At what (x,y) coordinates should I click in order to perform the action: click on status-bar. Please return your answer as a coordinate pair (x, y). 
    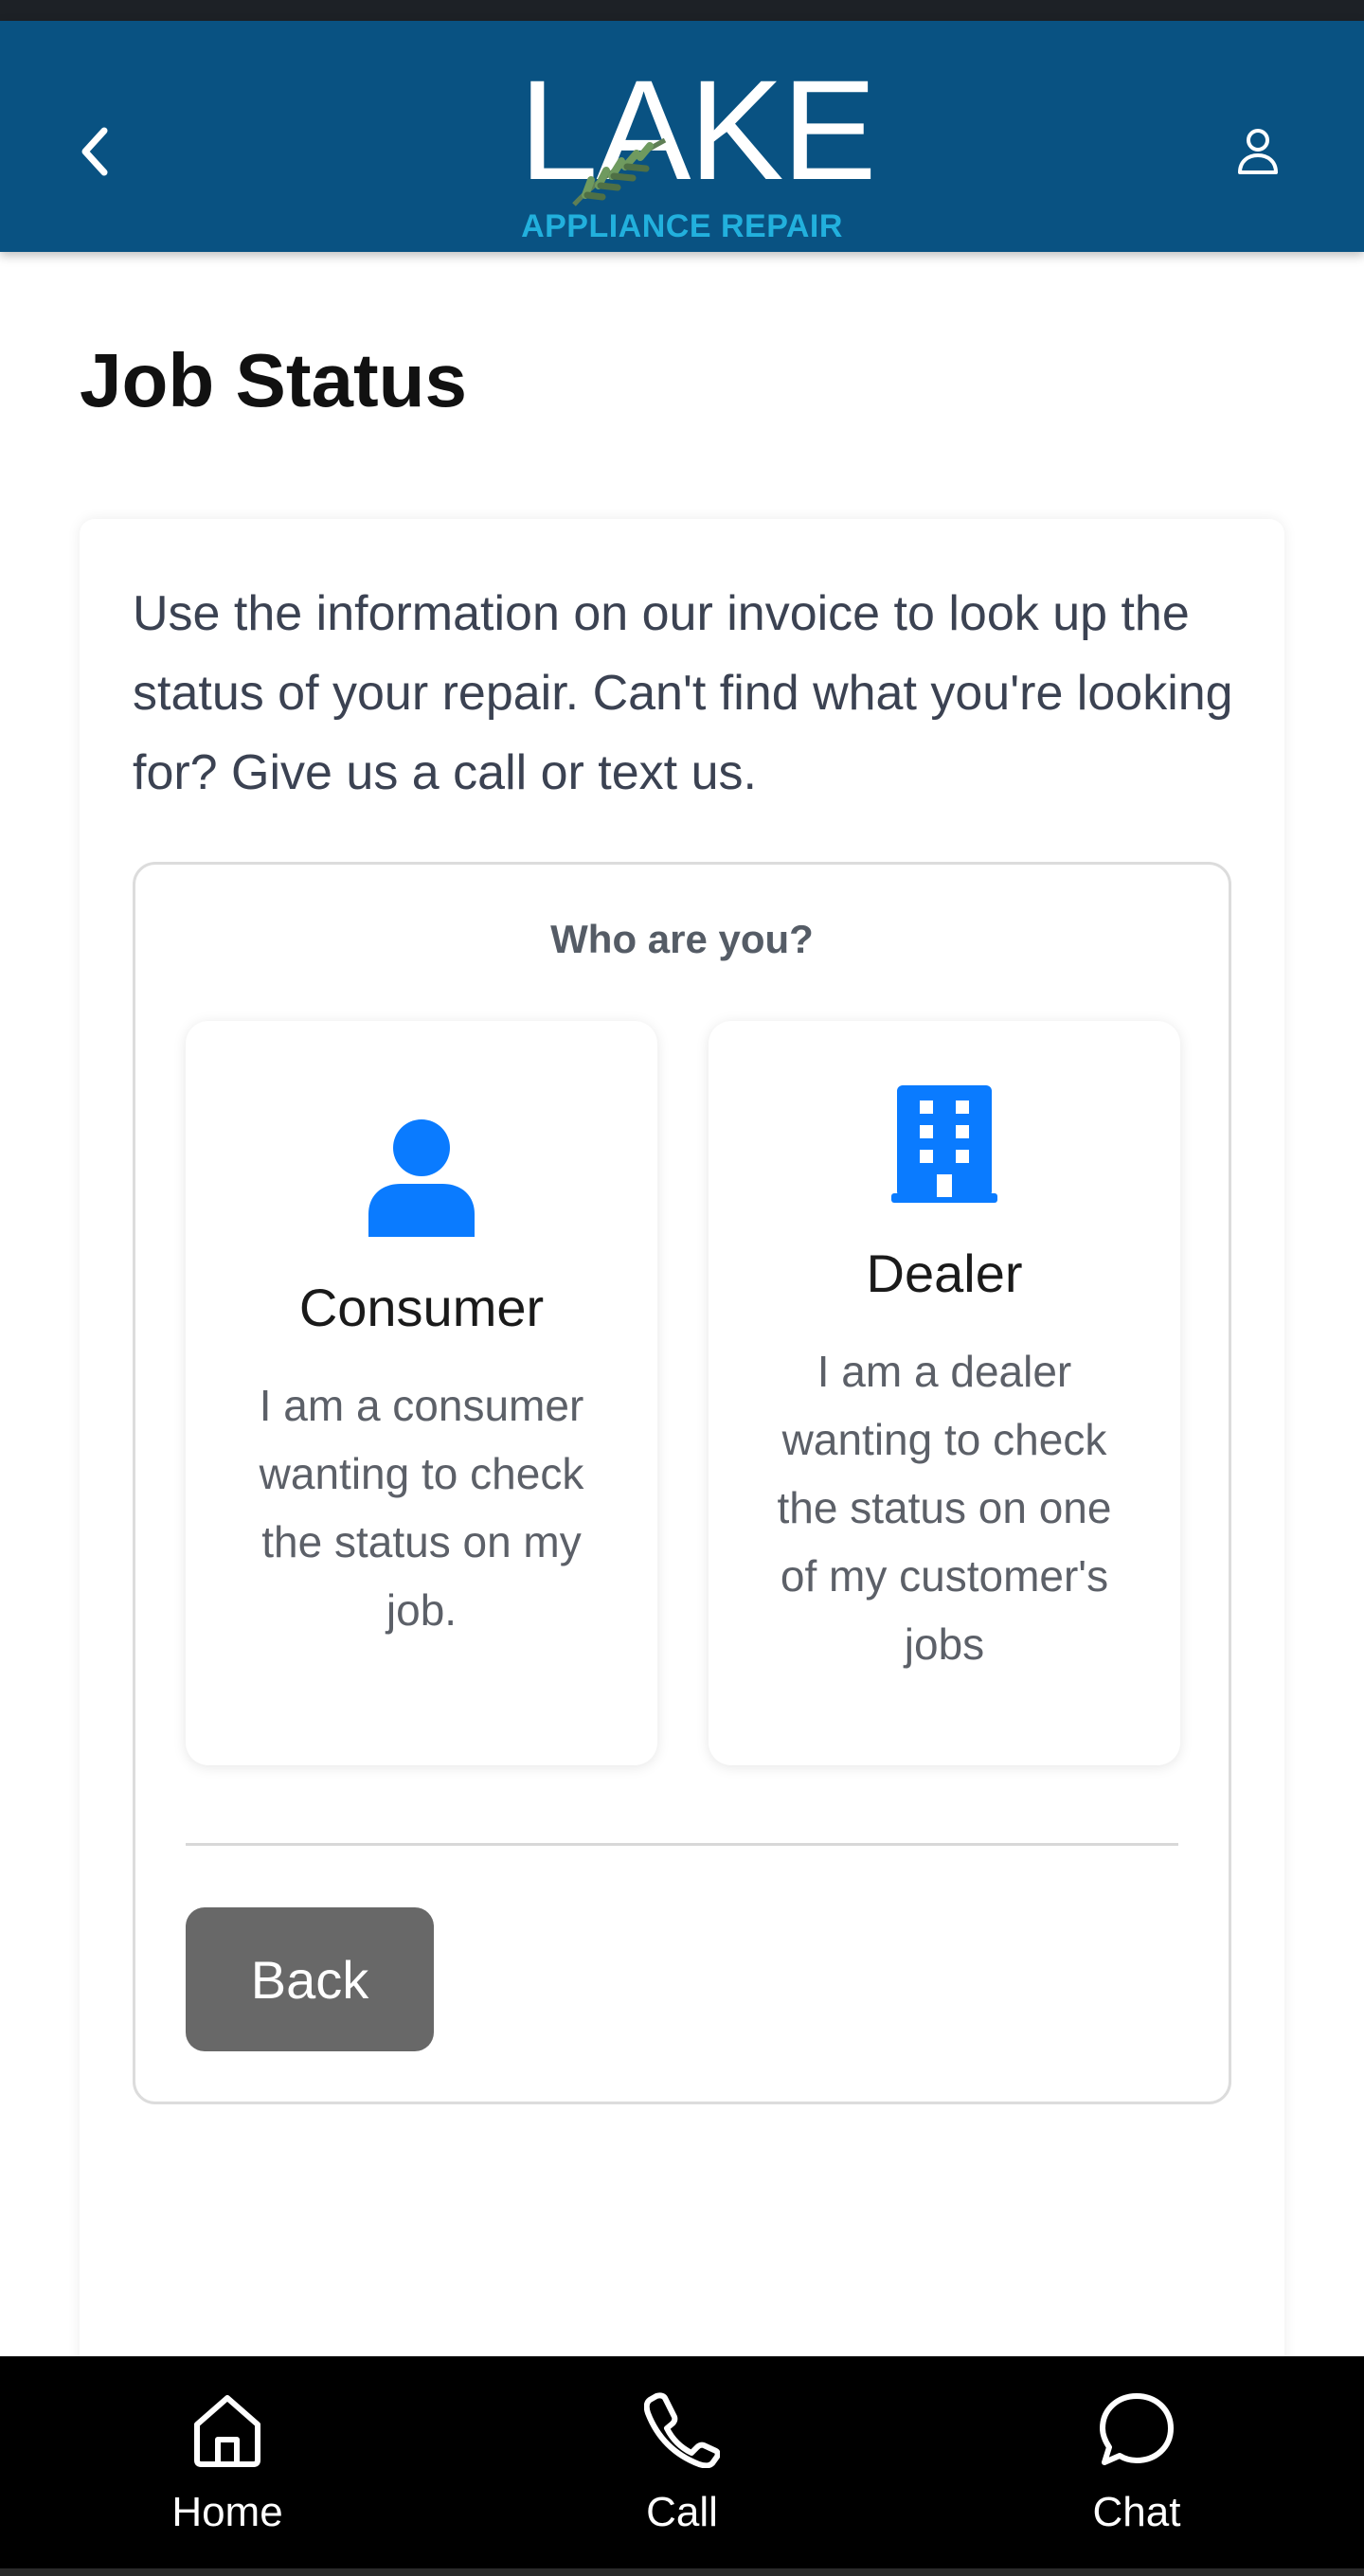
    Looking at the image, I should click on (682, 10).